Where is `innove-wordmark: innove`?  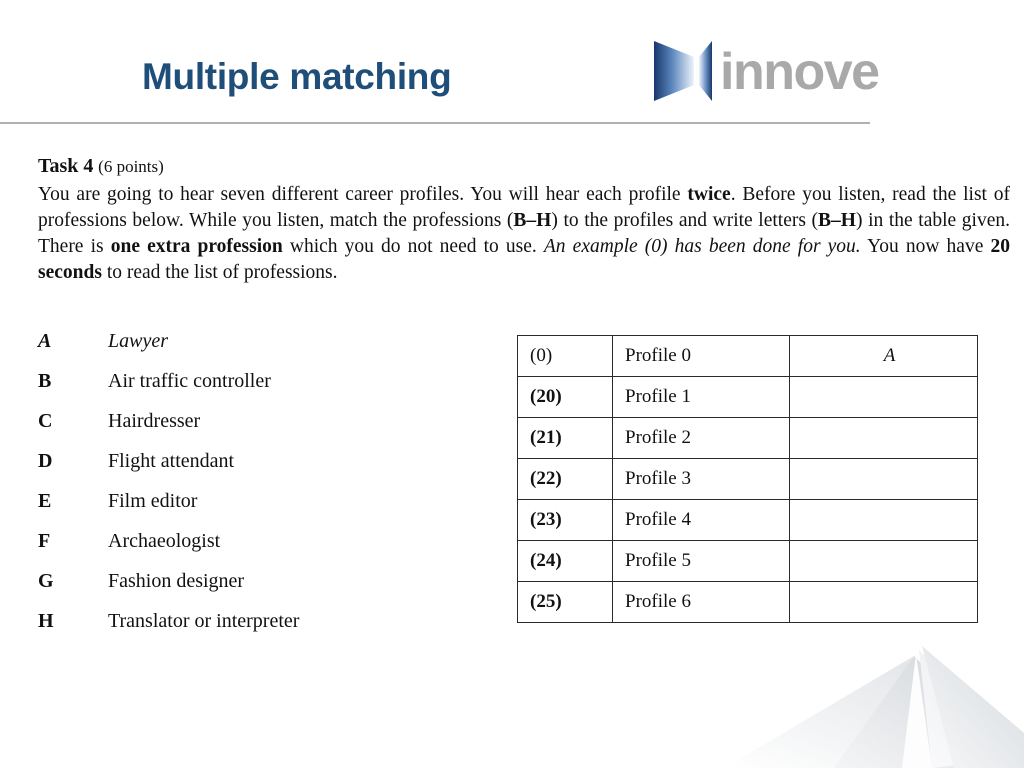
innove-wordmark: innove is located at coordinates (800, 72).